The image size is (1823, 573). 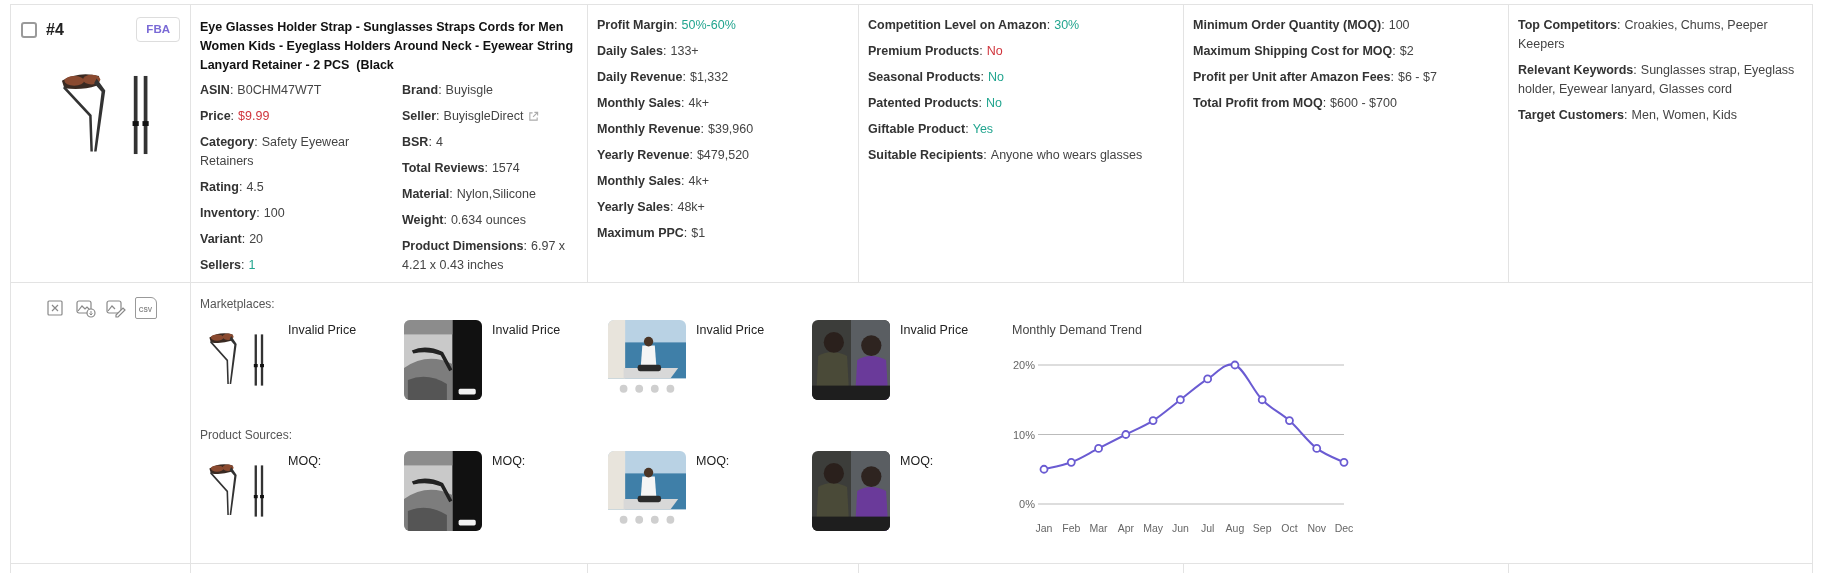 What do you see at coordinates (663, 77) in the screenshot?
I see `detail-text: Daily Revenue: $1,332` at bounding box center [663, 77].